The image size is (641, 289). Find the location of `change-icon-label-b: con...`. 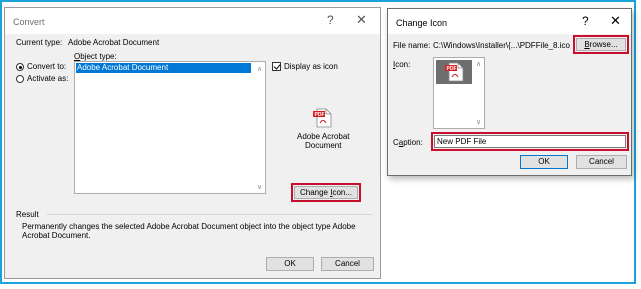

change-icon-label-b: con... is located at coordinates (342, 192).